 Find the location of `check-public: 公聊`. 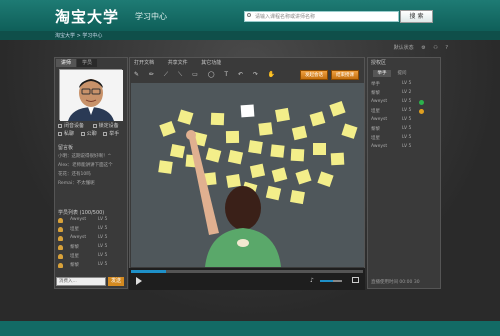

check-public: 公聊 is located at coordinates (91, 133).